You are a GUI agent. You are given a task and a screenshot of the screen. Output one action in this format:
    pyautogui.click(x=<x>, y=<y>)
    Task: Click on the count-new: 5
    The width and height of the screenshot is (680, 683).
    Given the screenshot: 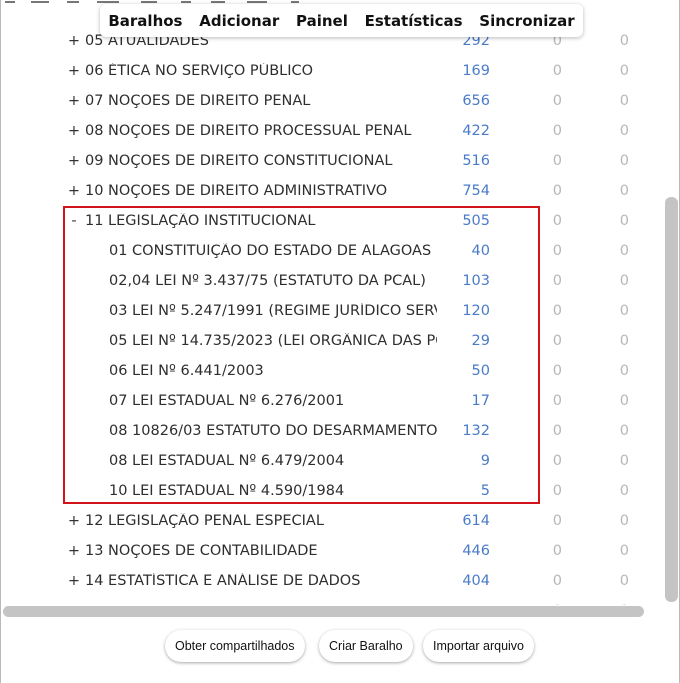 What is the action you would take?
    pyautogui.click(x=460, y=491)
    